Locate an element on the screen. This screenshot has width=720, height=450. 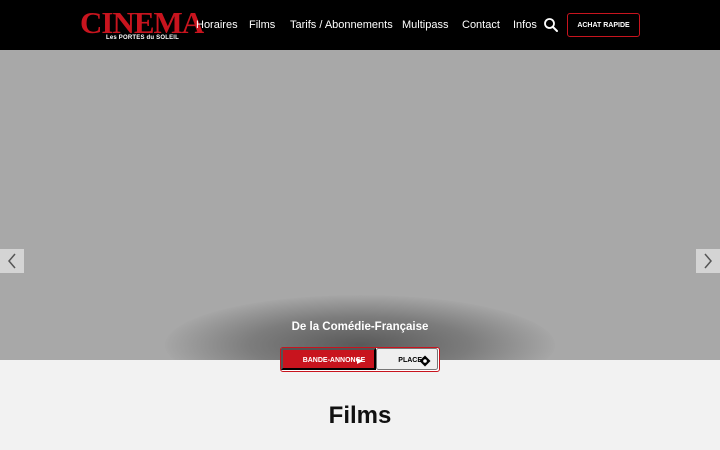
slider-prev-button is located at coordinates (12, 261).